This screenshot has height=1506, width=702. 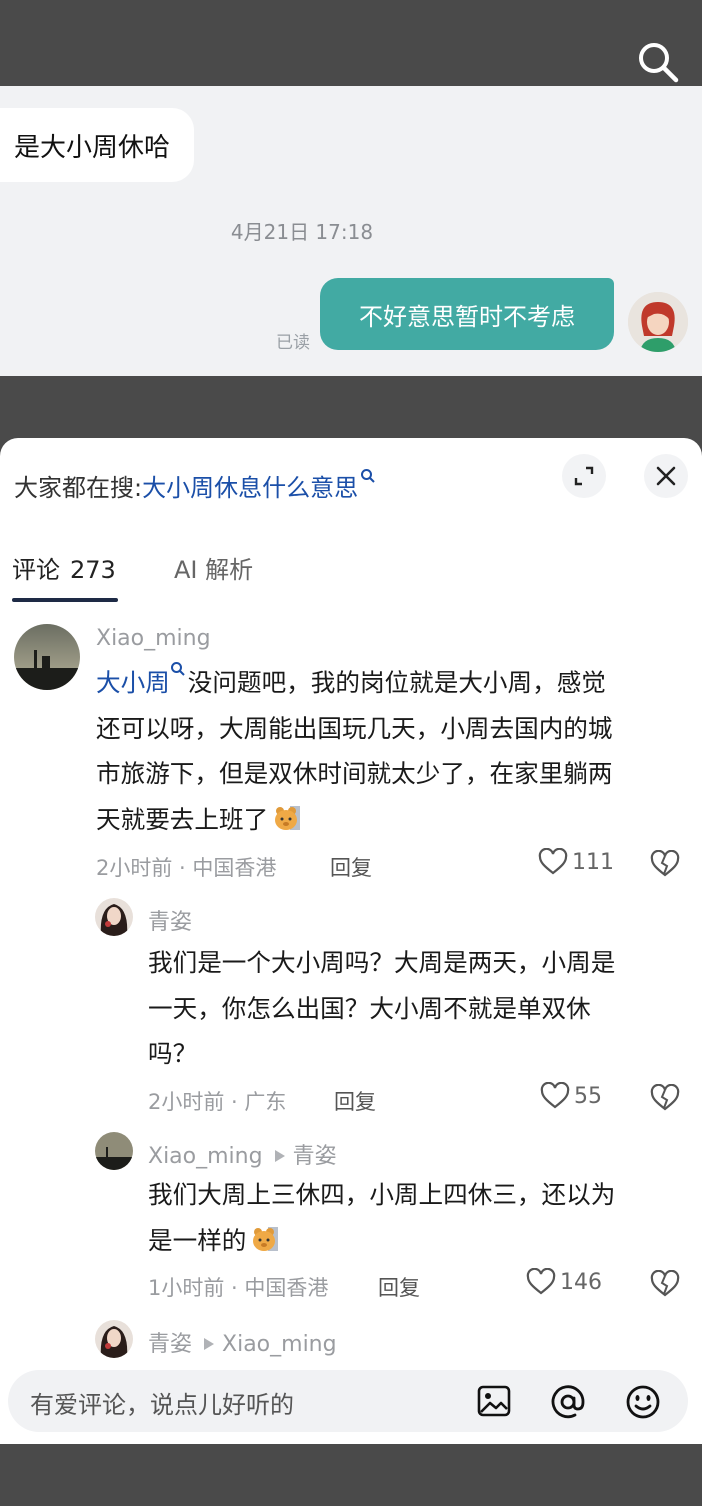 I want to click on comment-input-bar: 有爱评论，说点儿好听的, so click(x=348, y=1401).